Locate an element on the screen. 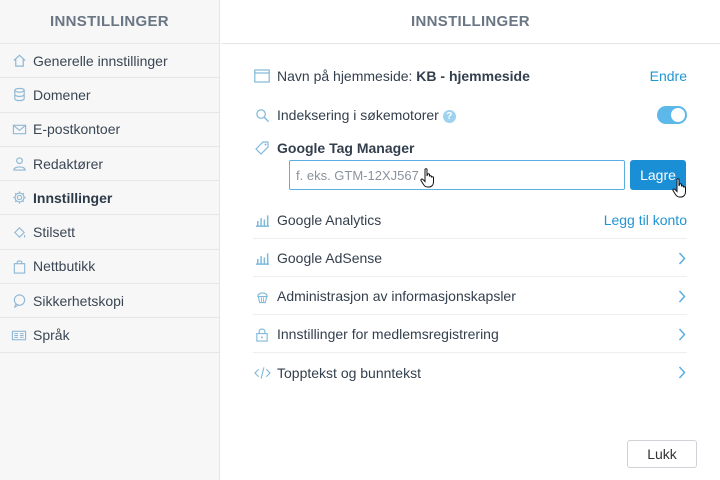 The height and width of the screenshot is (480, 720). sidebar-title: INNSTILLINGER is located at coordinates (109, 21).